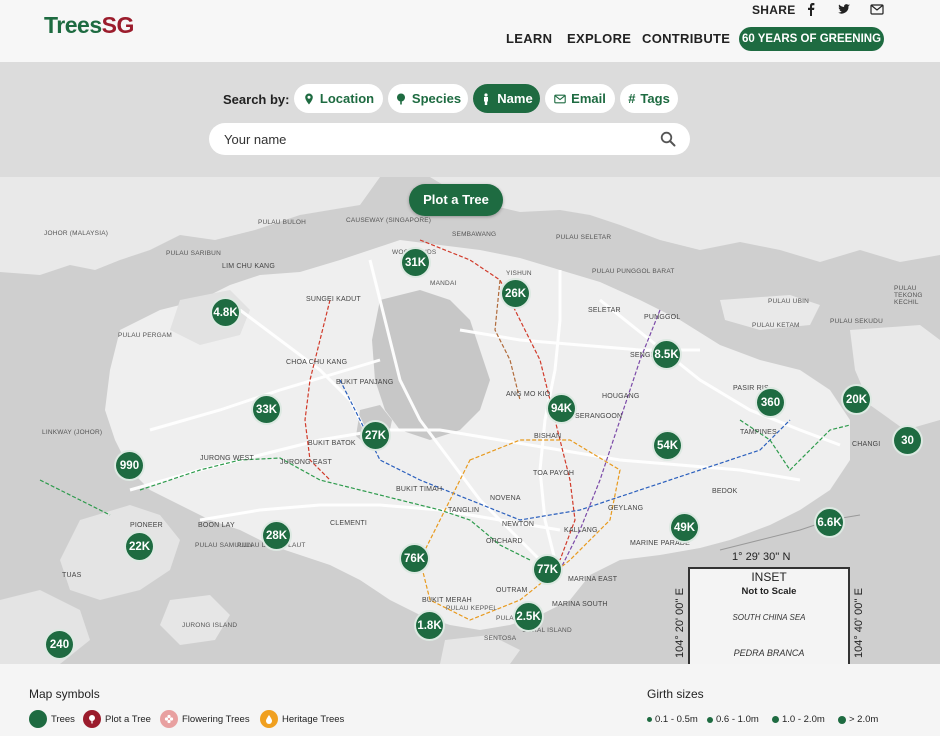 The width and height of the screenshot is (940, 736). What do you see at coordinates (769, 617) in the screenshot?
I see `inset-sea-label: SOUTH CHINA SEA` at bounding box center [769, 617].